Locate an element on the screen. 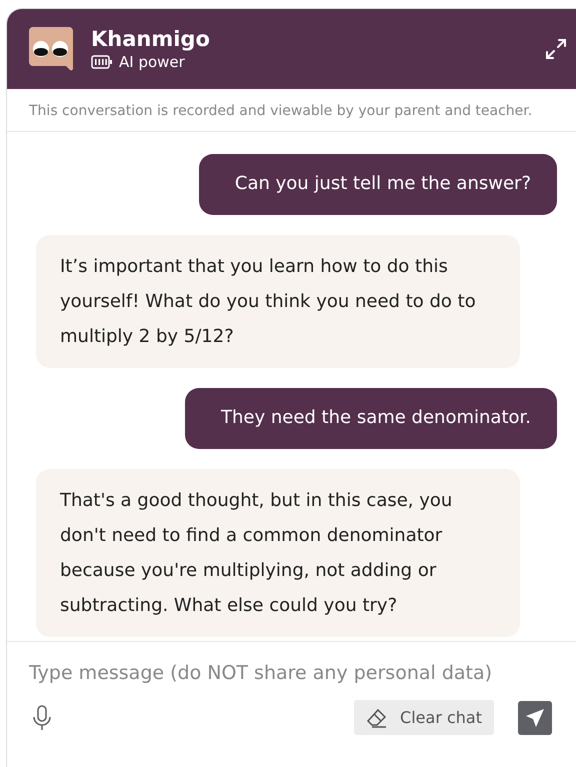  expand-button is located at coordinates (556, 49).